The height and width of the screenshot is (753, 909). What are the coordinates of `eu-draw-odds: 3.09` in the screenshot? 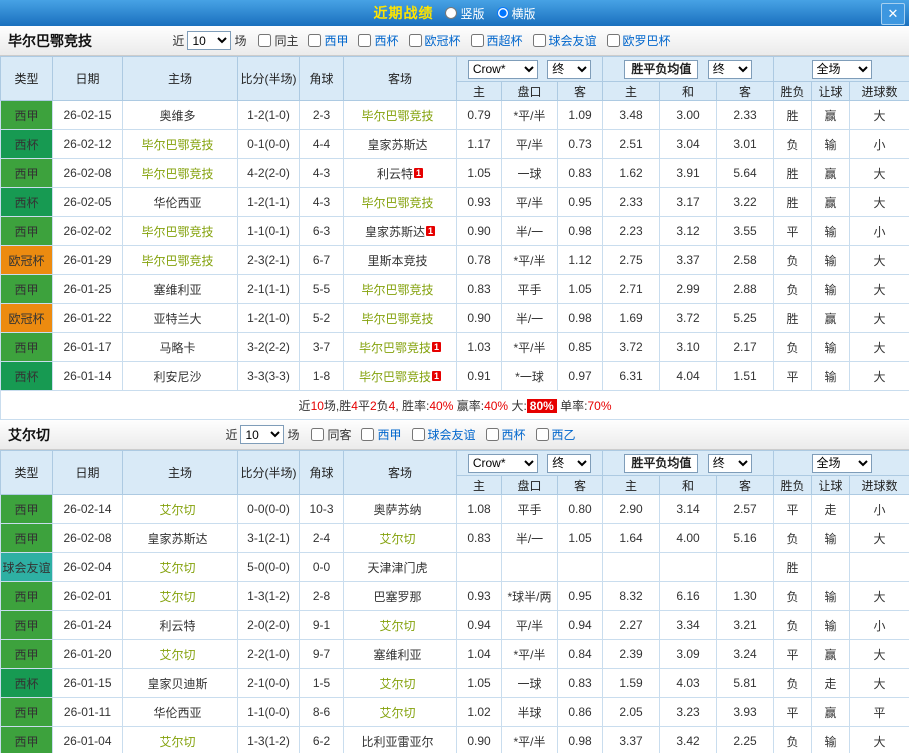 It's located at (688, 654).